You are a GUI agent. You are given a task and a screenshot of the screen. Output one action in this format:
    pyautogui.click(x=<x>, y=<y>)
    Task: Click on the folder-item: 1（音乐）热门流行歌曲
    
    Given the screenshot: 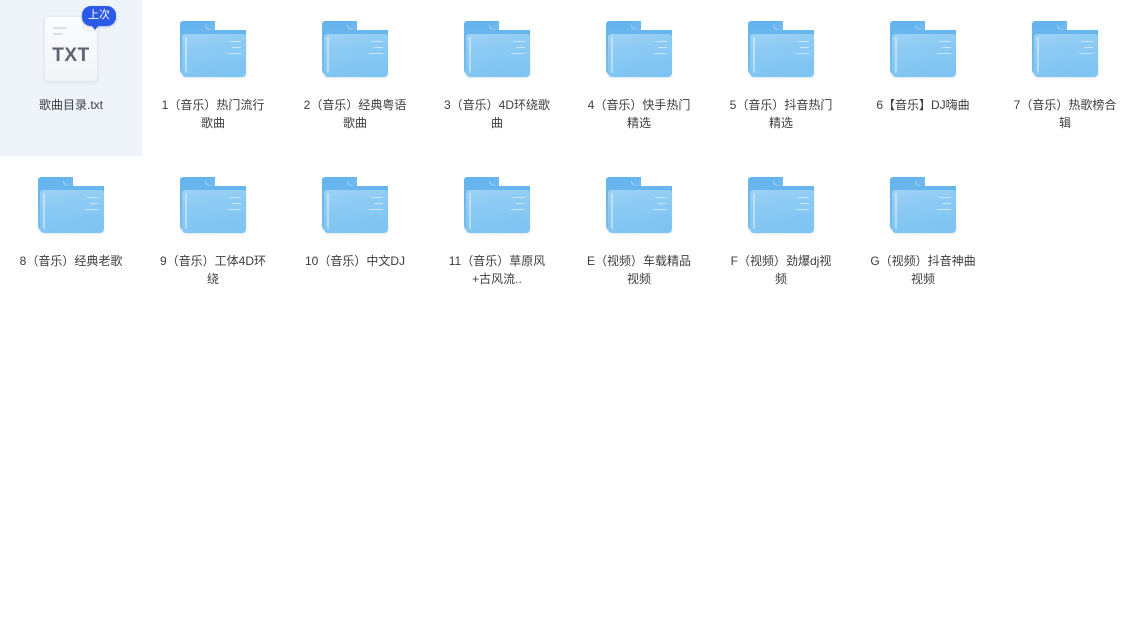 What is the action you would take?
    pyautogui.click(x=213, y=78)
    